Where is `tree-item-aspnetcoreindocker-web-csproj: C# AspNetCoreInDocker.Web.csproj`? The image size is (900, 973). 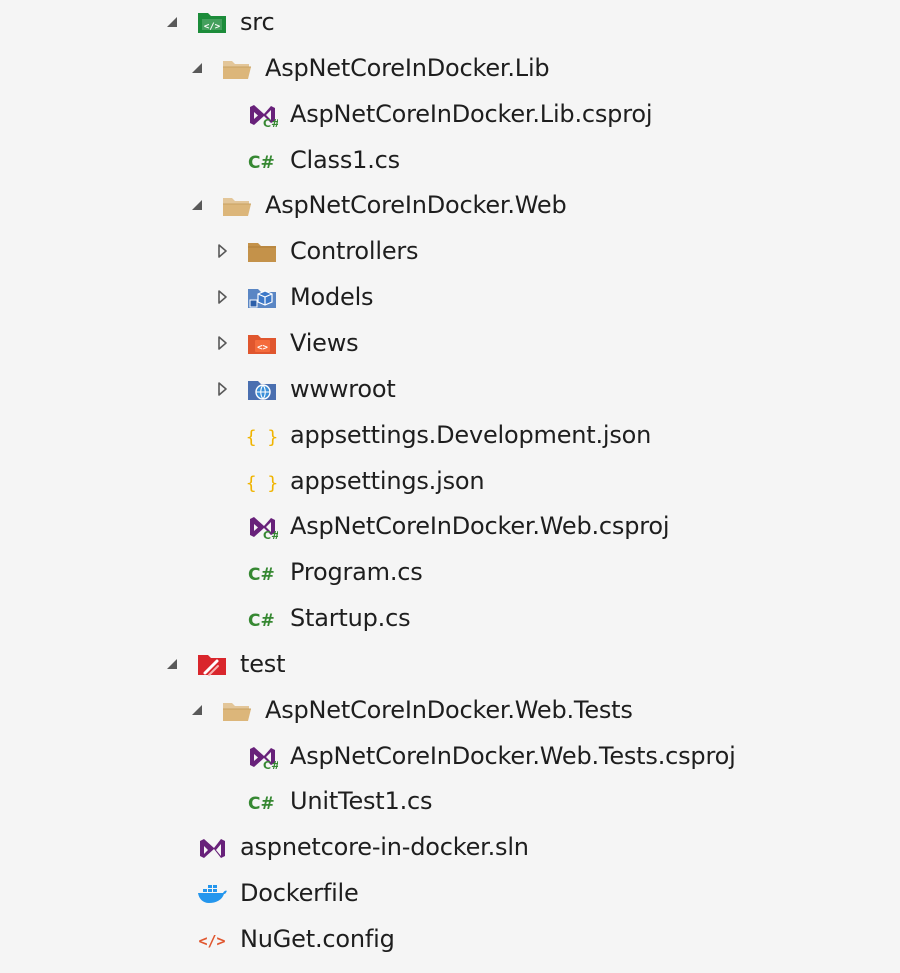
tree-item-aspnetcoreindocker-web-csproj: C# AspNetCoreInDocker.Web.csproj is located at coordinates (450, 527).